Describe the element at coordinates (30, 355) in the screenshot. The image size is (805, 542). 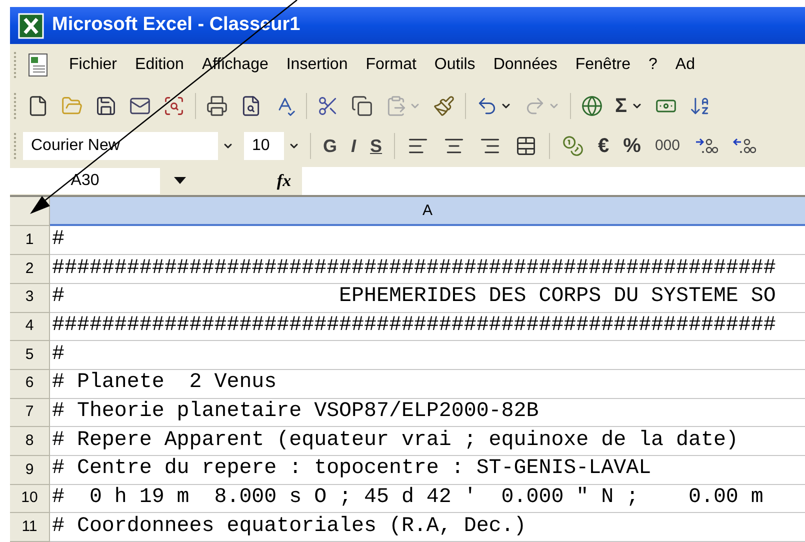
I see `row-header: 5` at that location.